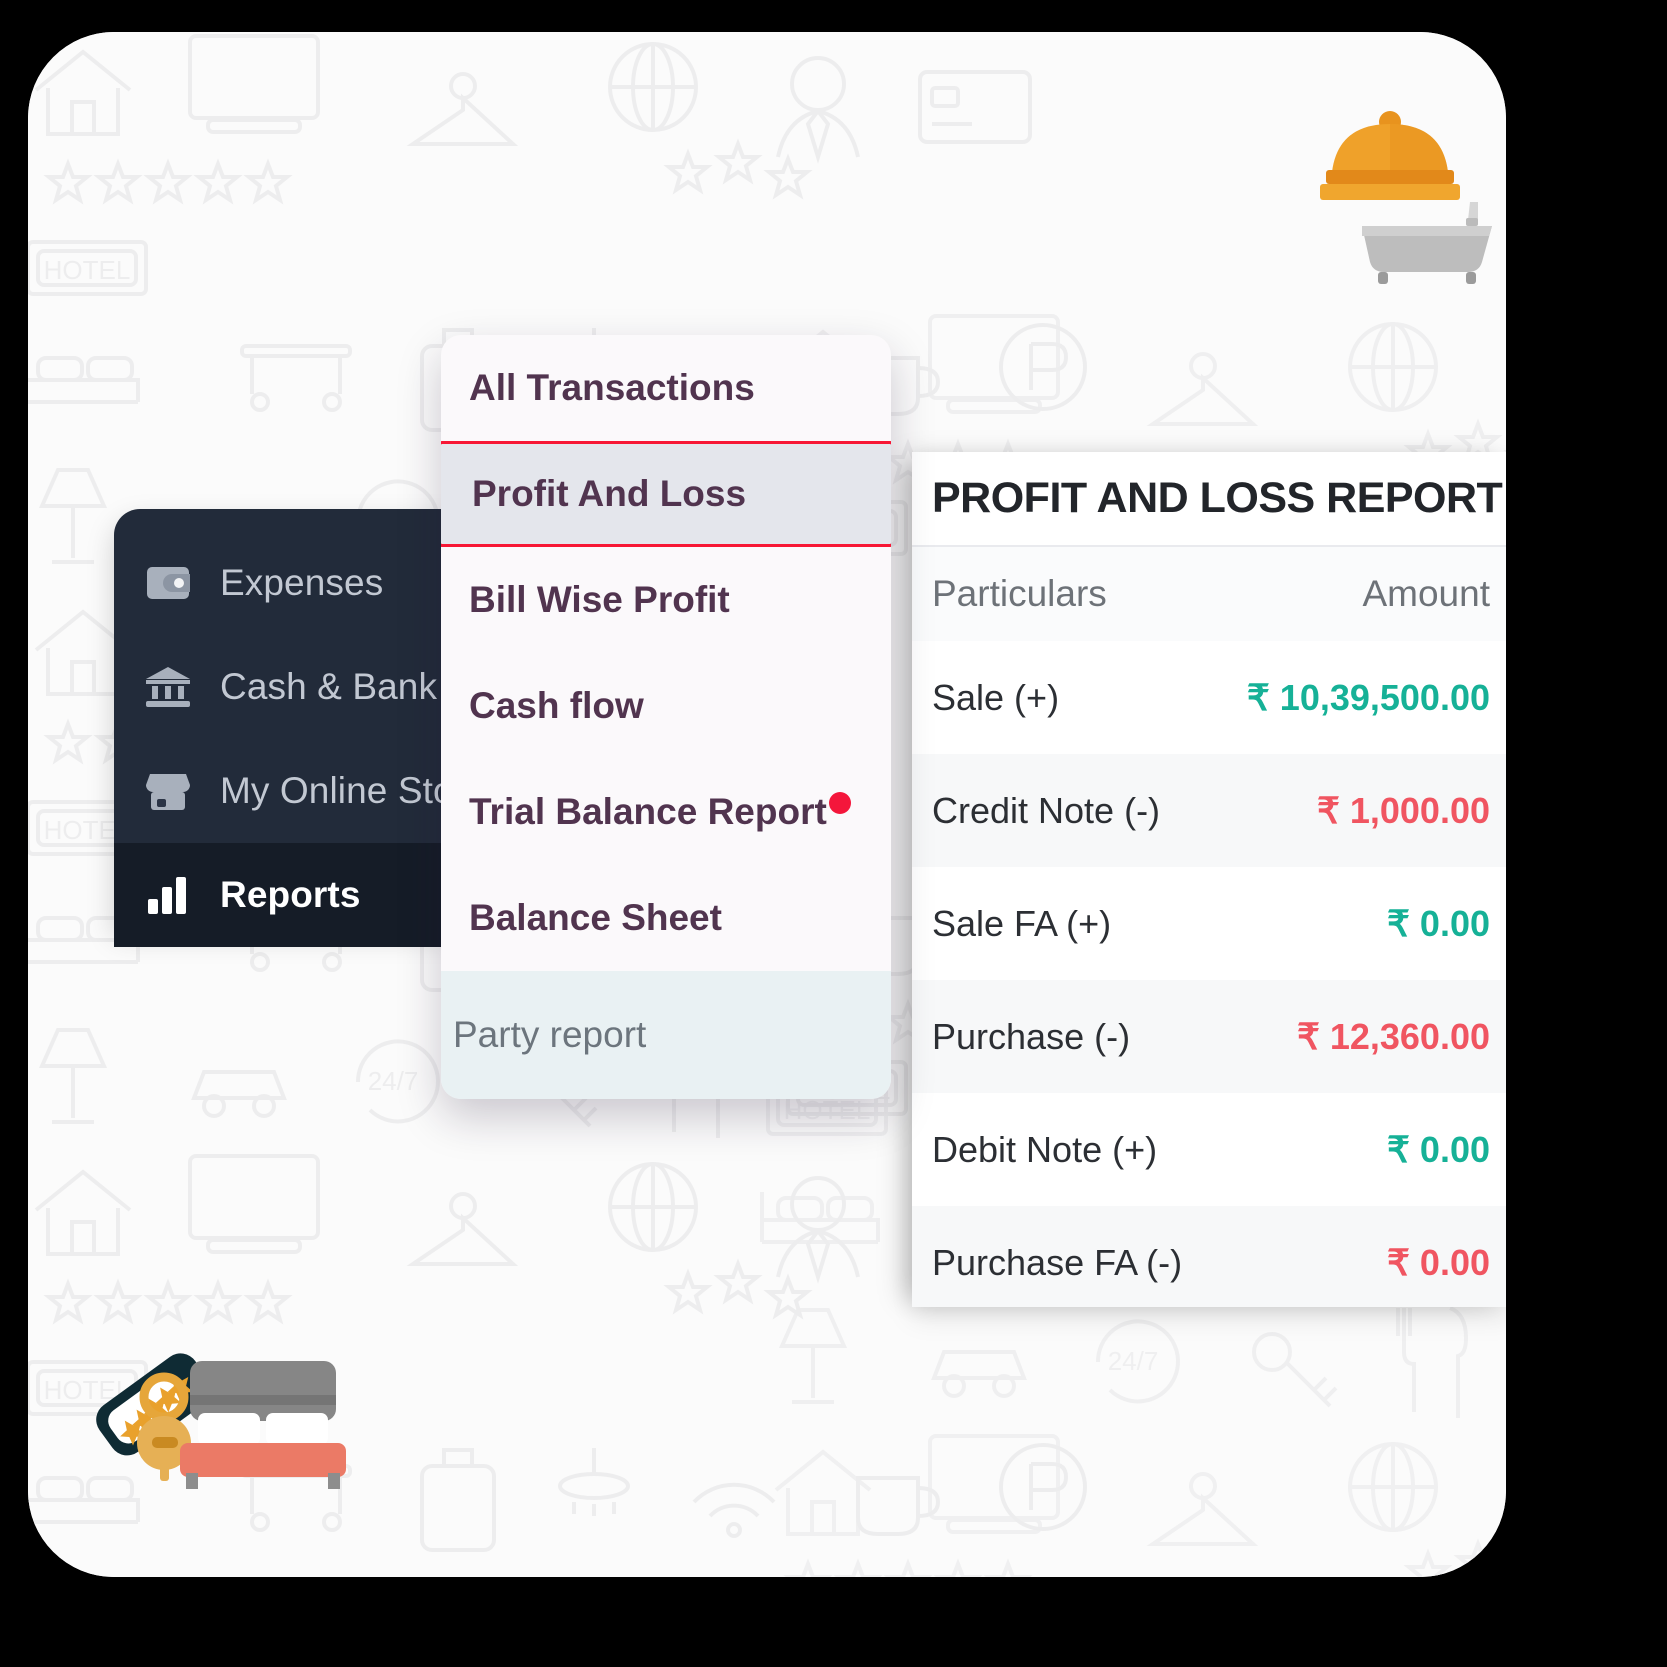 This screenshot has height=1667, width=1667. Describe the element at coordinates (168, 895) in the screenshot. I see `bar-chart-icon` at that location.